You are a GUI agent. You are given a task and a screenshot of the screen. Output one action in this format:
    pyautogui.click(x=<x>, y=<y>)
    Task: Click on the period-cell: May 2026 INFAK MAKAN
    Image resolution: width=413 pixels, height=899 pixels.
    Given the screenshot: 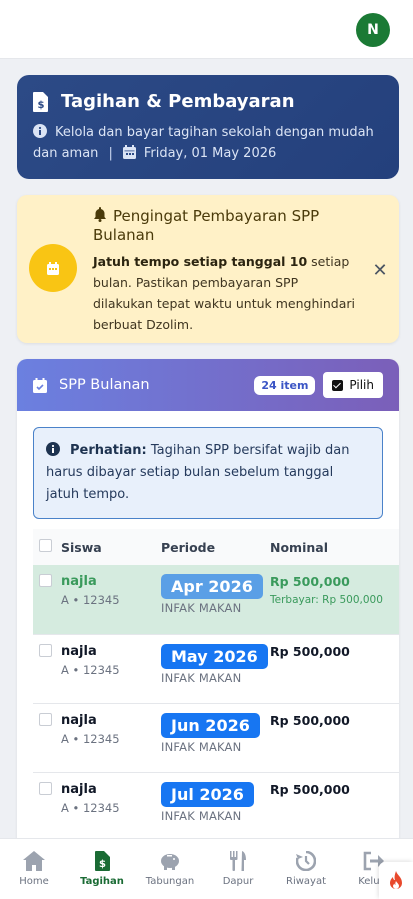 What is the action you would take?
    pyautogui.click(x=215, y=669)
    